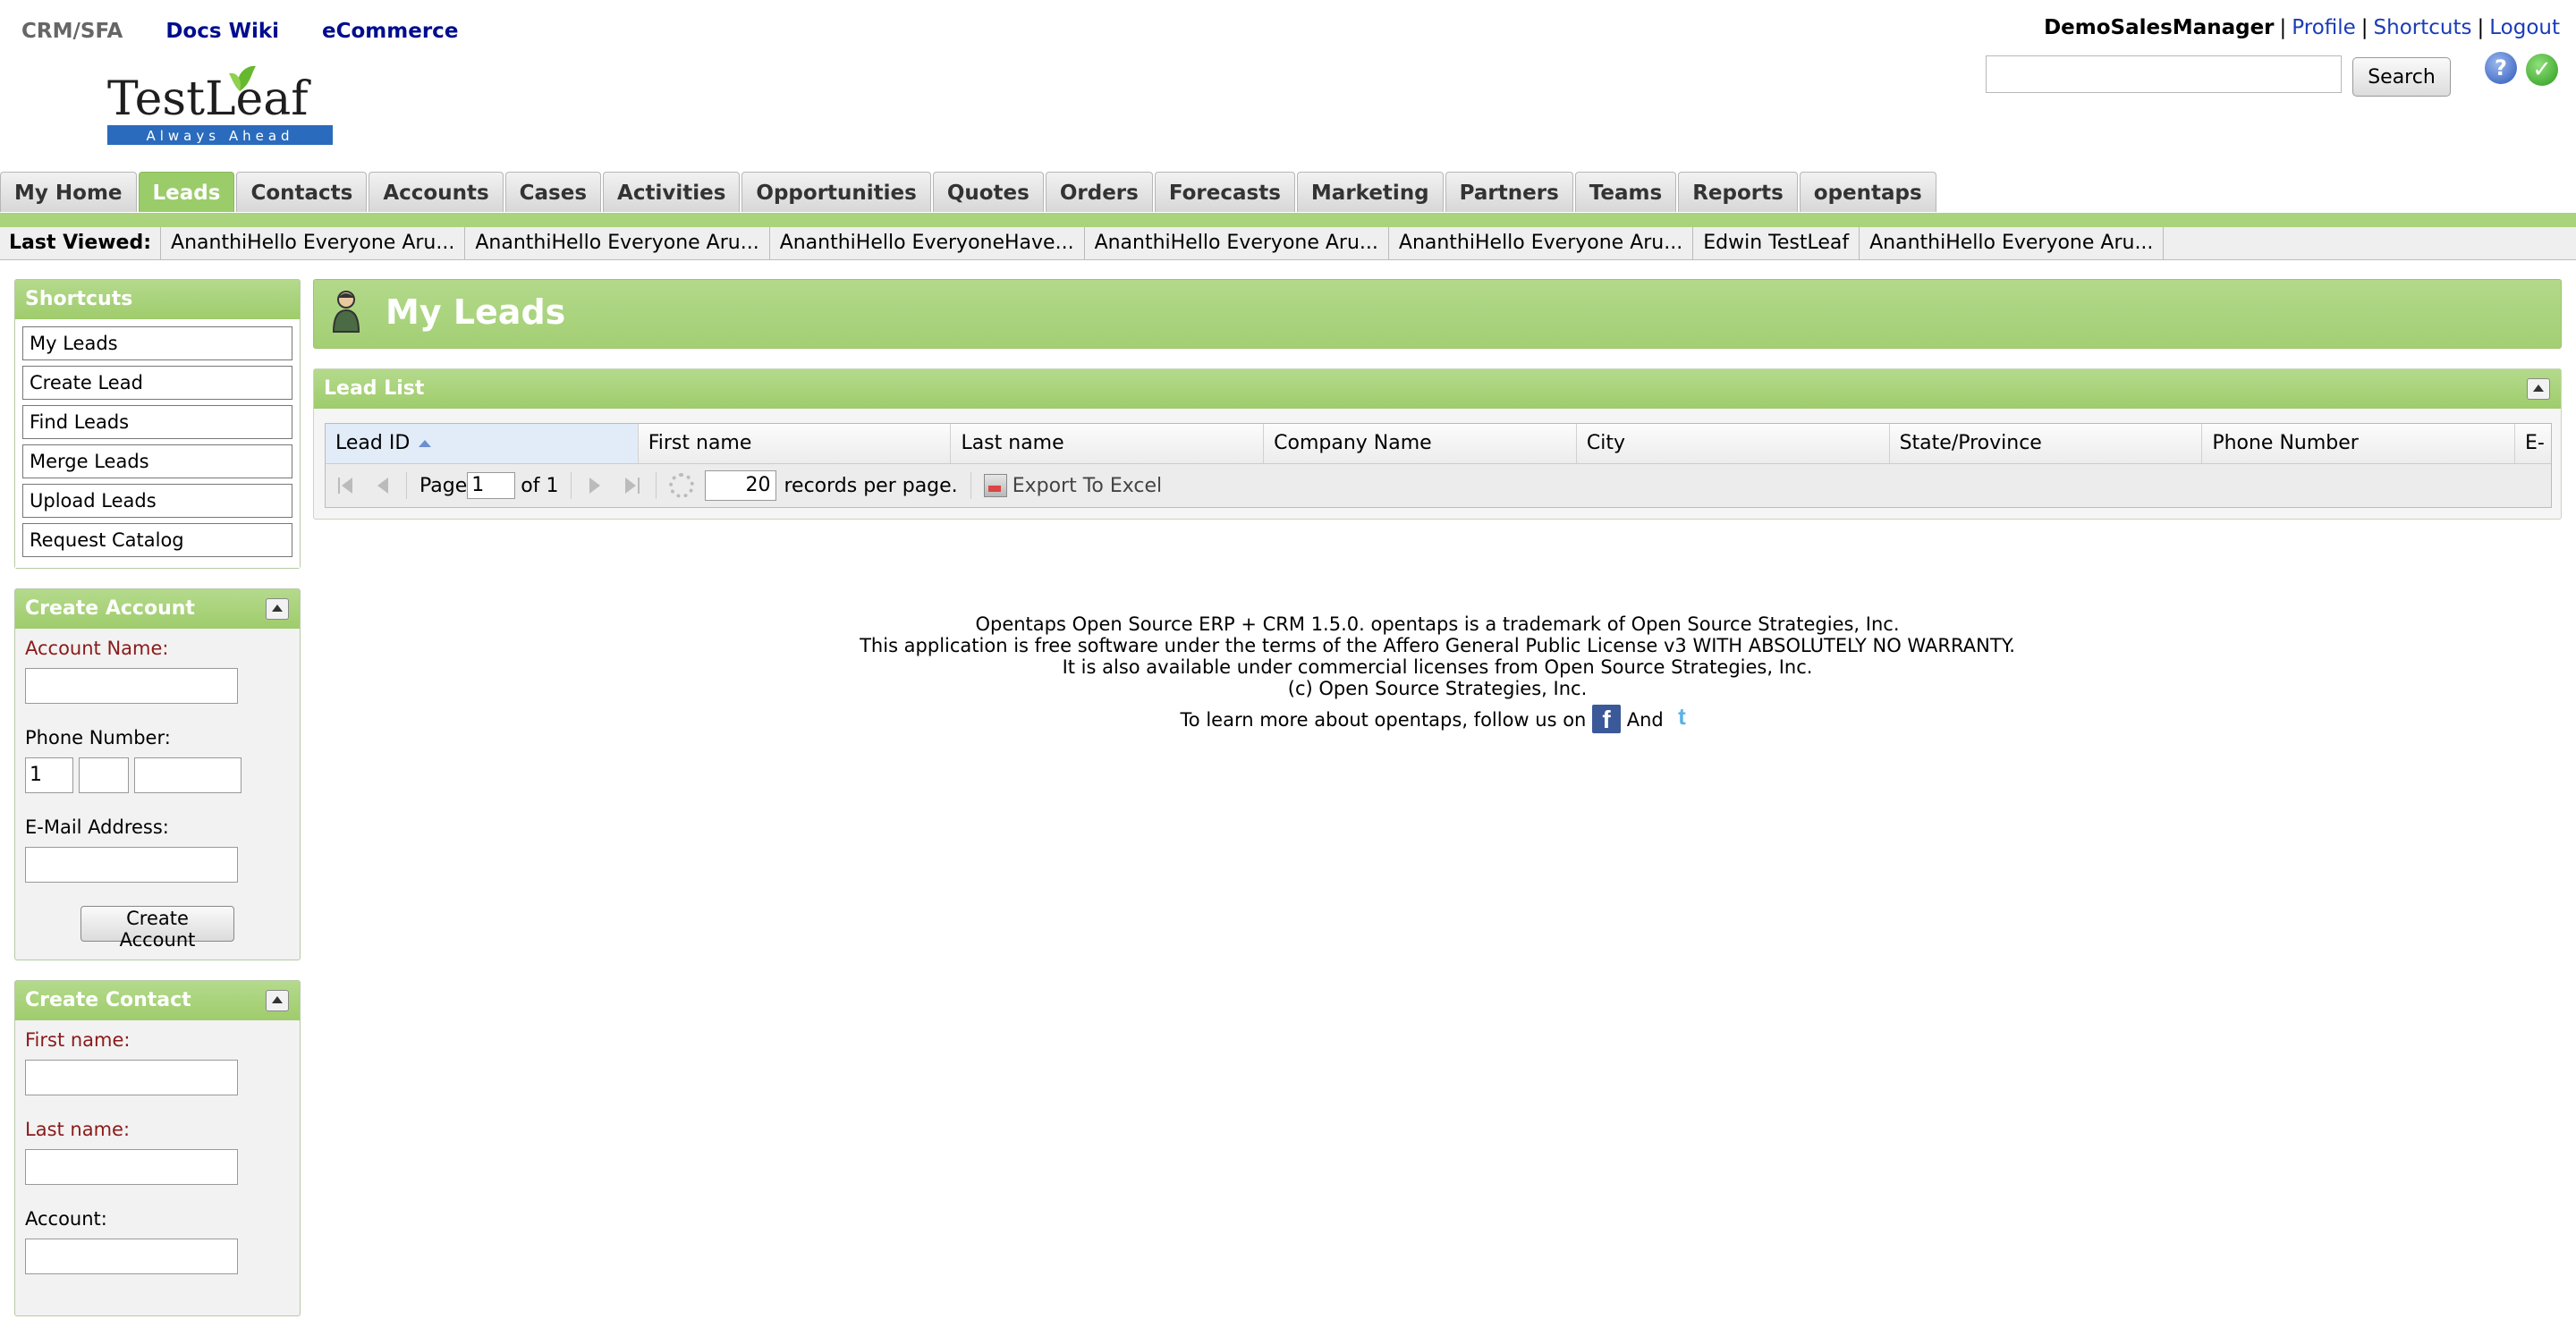 The height and width of the screenshot is (1336, 2576). Describe the element at coordinates (871, 485) in the screenshot. I see `records-per-page-label: records per page.` at that location.